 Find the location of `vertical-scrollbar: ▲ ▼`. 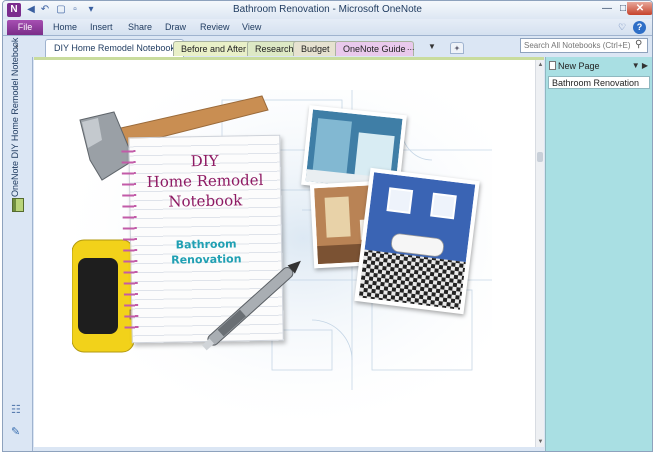

vertical-scrollbar: ▲ ▼ is located at coordinates (539, 253).